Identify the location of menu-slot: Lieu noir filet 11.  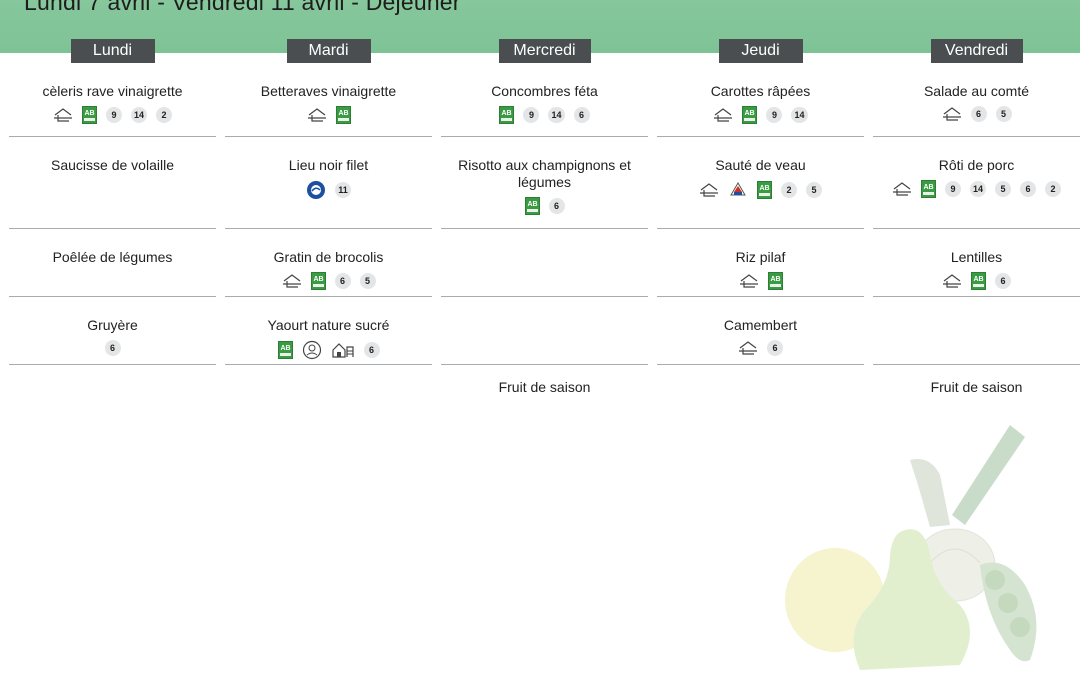
(328, 183).